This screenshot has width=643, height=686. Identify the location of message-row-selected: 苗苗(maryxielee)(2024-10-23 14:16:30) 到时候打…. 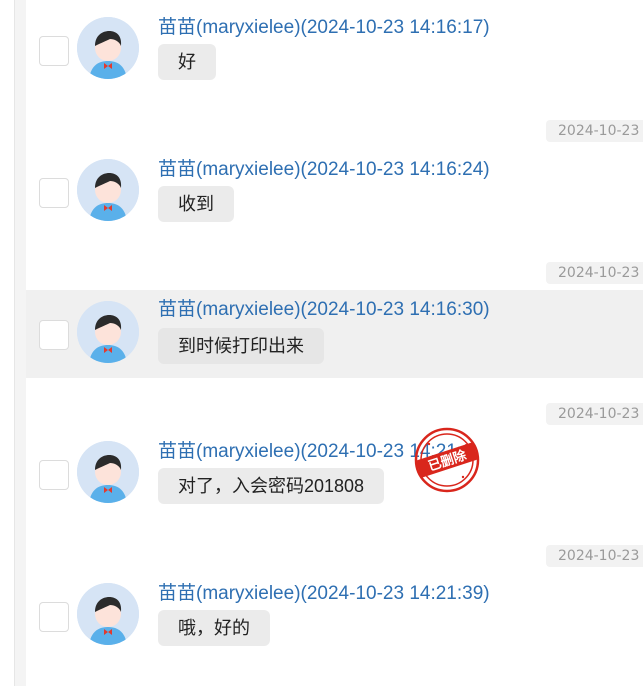
(334, 334).